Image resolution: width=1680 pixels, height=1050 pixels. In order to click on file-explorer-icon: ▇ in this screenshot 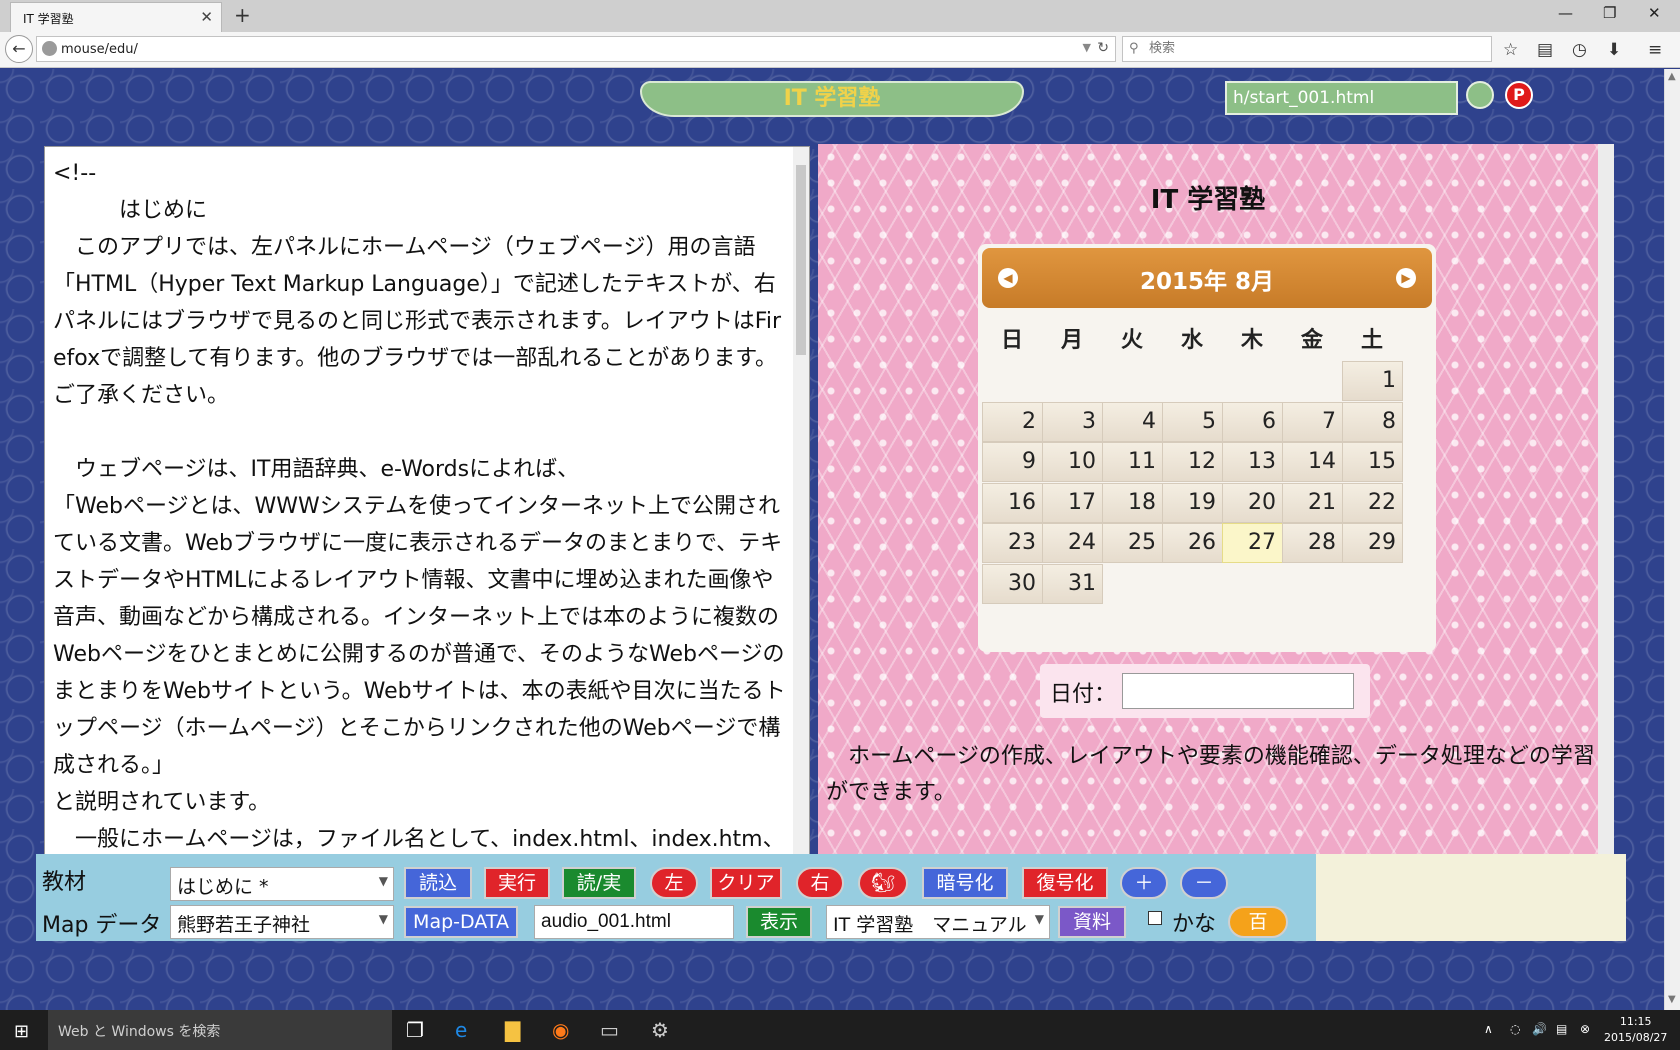, I will do `click(512, 1030)`.